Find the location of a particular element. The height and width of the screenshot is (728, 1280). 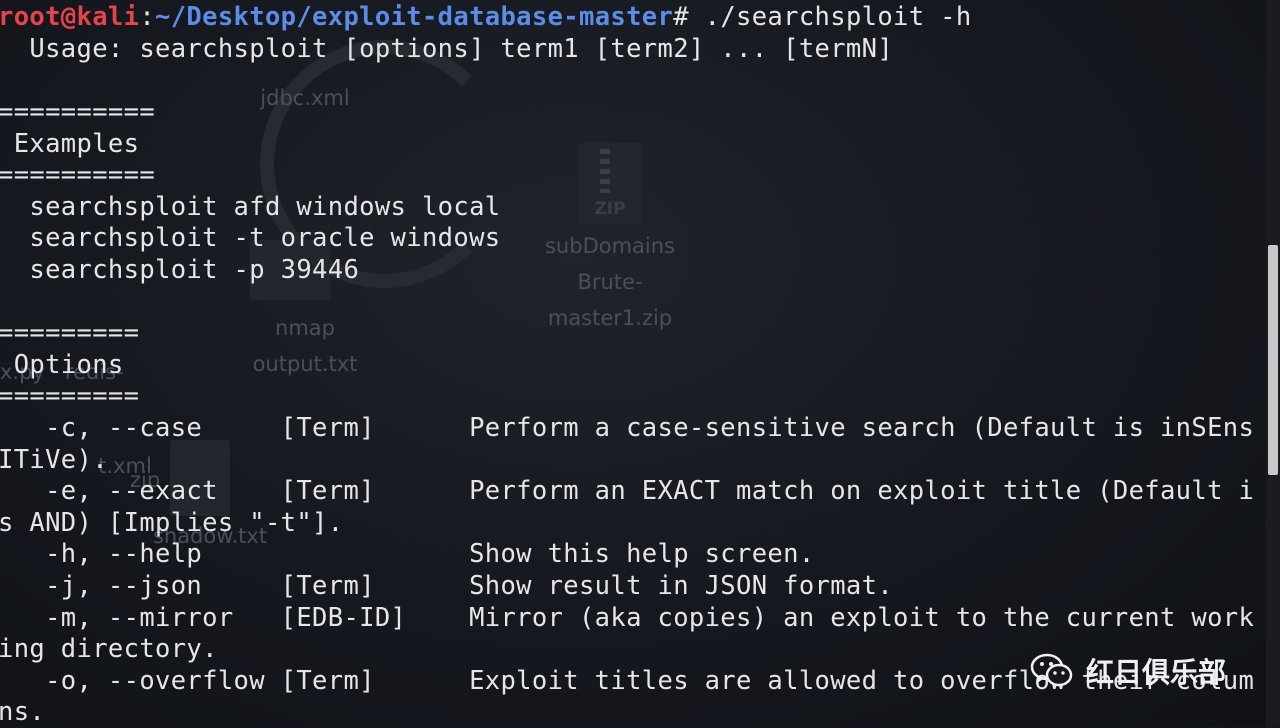

watermark-text: 红日俱乐部 is located at coordinates (1156, 672).